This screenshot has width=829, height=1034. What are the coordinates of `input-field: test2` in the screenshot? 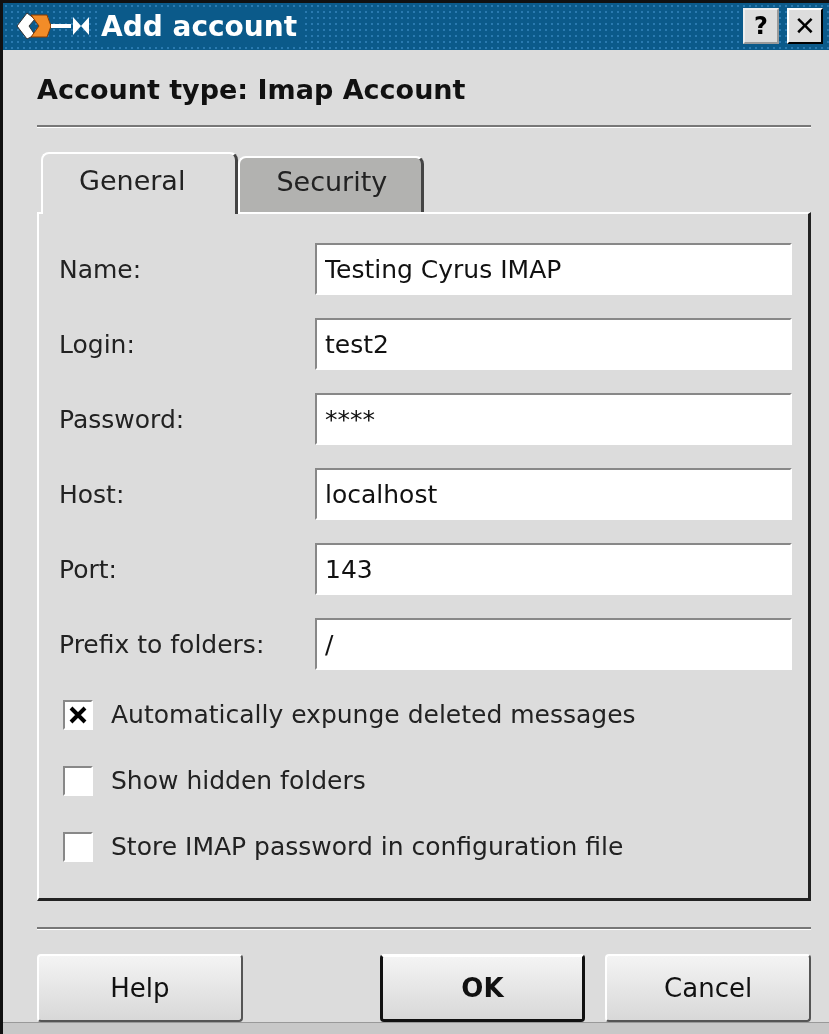 It's located at (553, 344).